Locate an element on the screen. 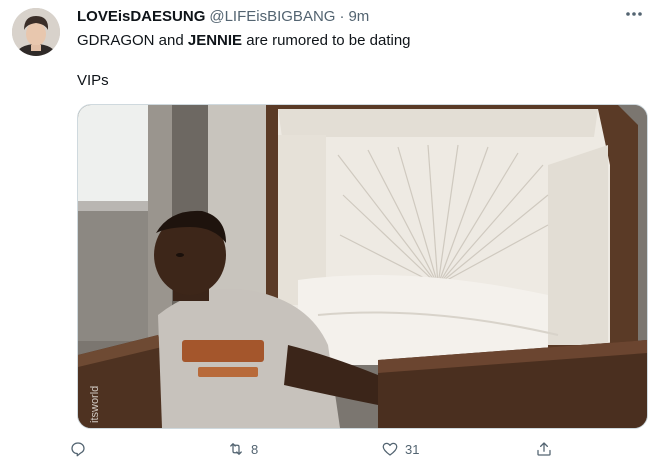 This screenshot has width=668, height=463. display-name: LOVEisDAESUNG is located at coordinates (141, 16).